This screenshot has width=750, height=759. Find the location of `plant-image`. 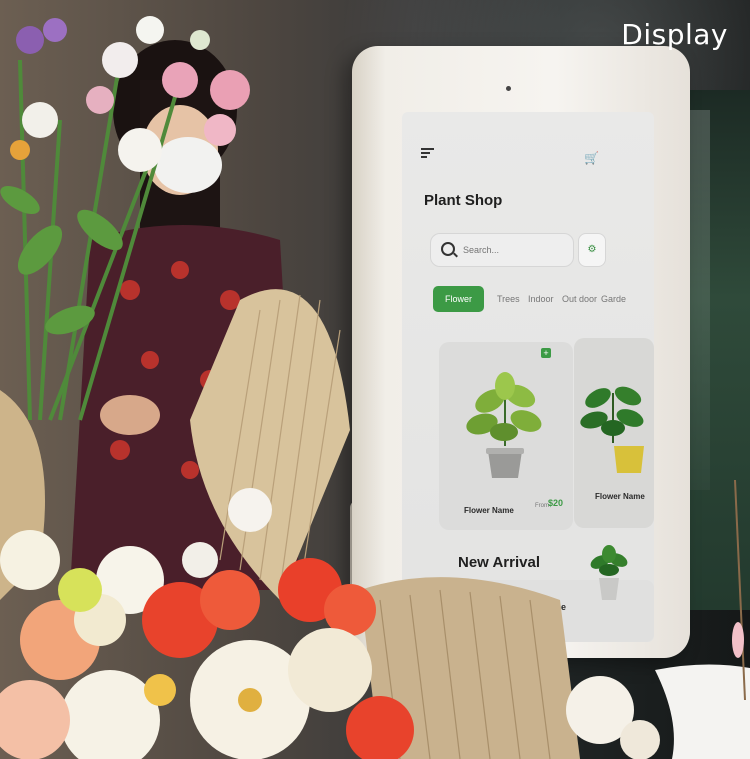

plant-image is located at coordinates (504, 425).